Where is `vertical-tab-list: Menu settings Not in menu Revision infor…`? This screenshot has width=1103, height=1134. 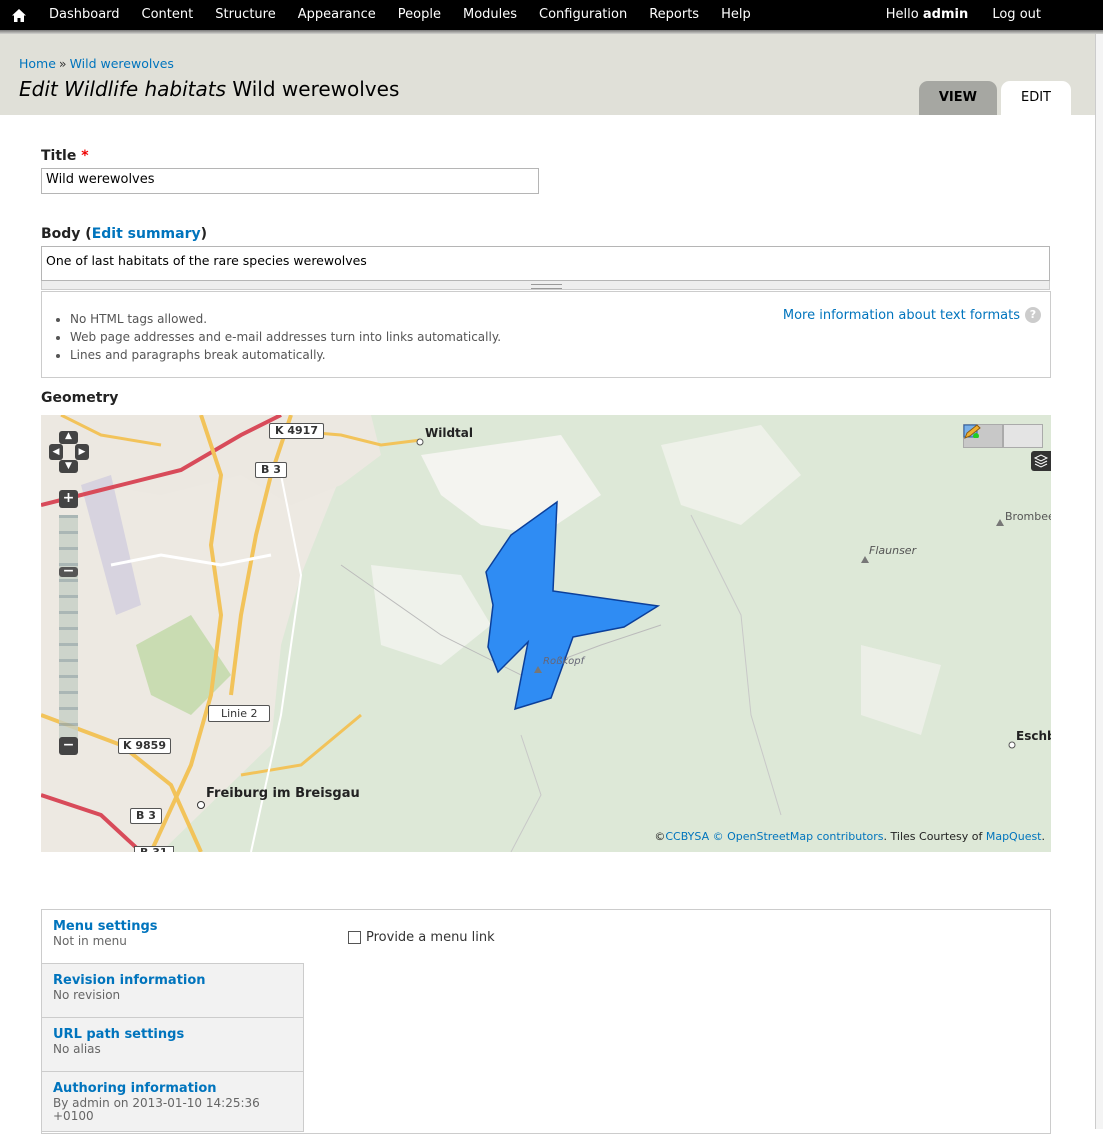 vertical-tab-list: Menu settings Not in menu Revision infor… is located at coordinates (173, 1021).